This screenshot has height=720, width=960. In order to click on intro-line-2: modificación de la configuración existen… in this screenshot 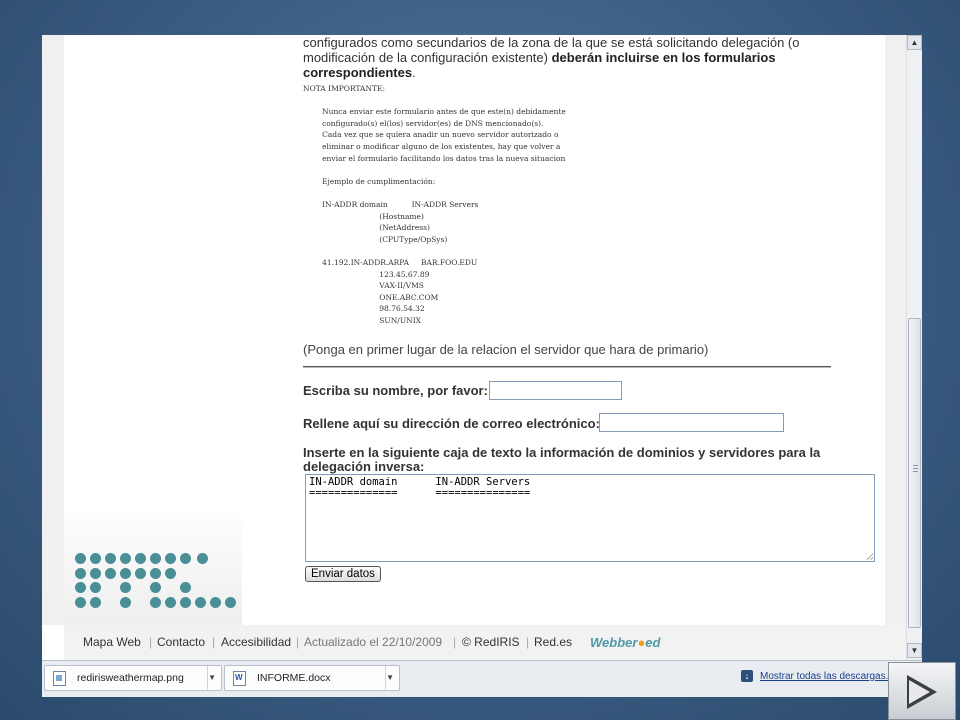, I will do `click(427, 57)`.